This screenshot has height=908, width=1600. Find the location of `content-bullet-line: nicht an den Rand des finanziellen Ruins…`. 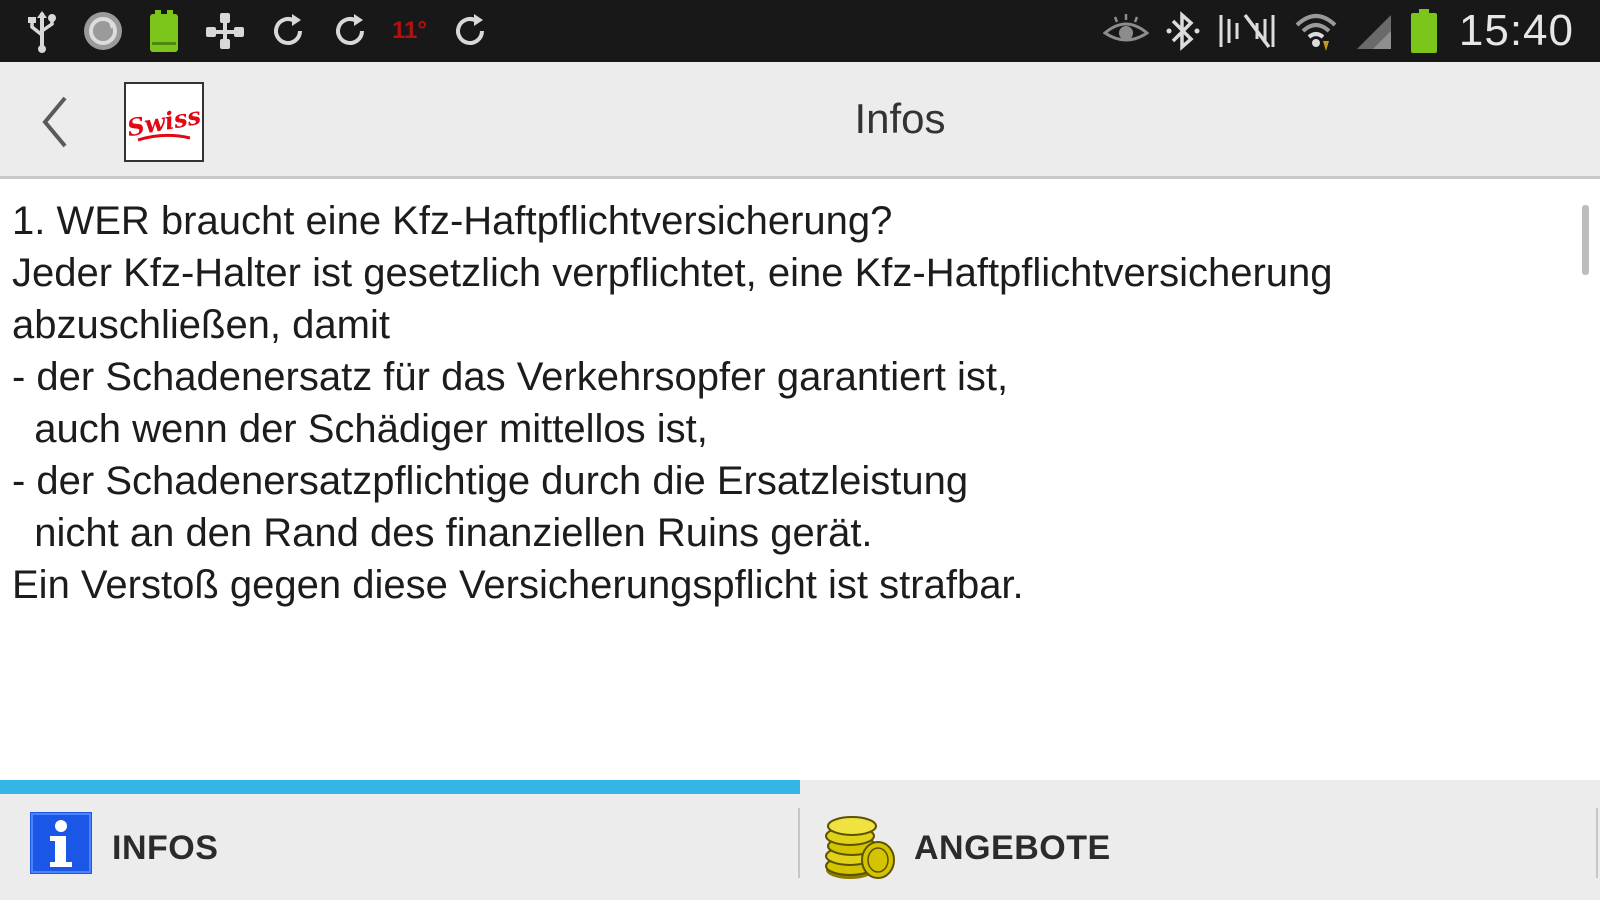

content-bullet-line: nicht an den Rand des finanziellen Ruins… is located at coordinates (442, 533).